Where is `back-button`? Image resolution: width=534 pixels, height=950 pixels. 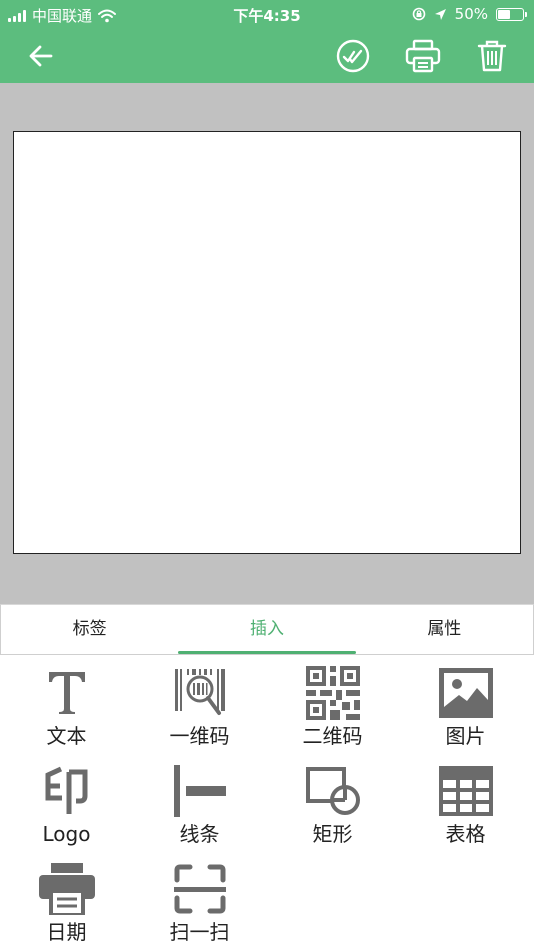 back-button is located at coordinates (41, 56).